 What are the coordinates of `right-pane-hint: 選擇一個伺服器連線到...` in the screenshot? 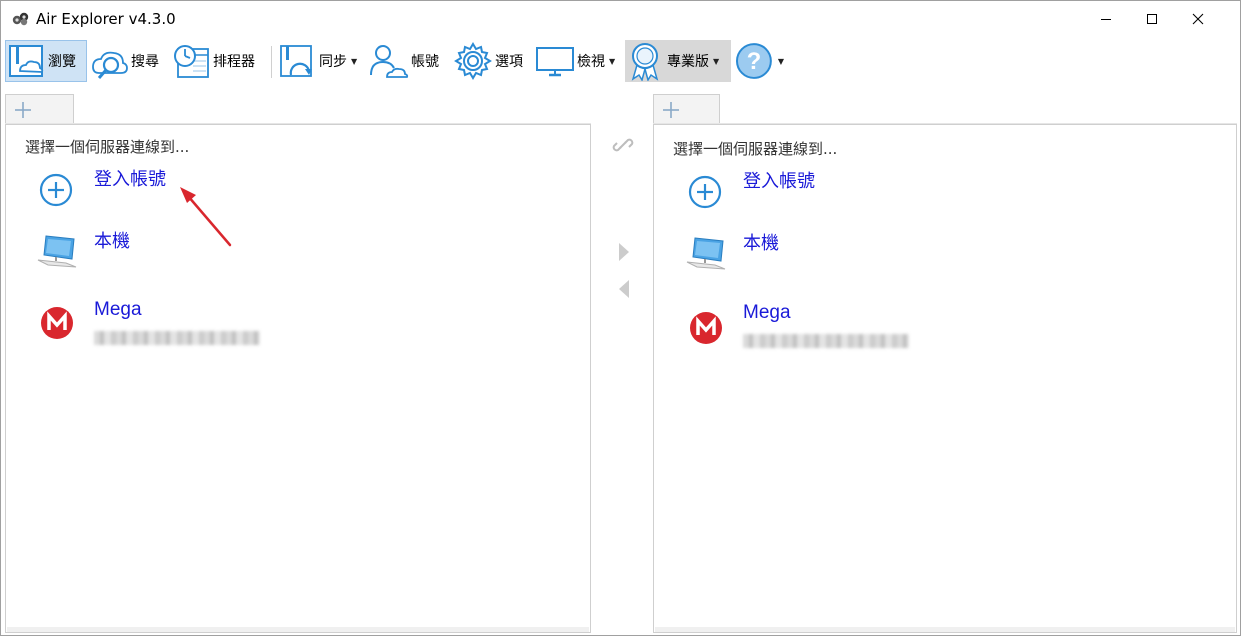 It's located at (755, 149).